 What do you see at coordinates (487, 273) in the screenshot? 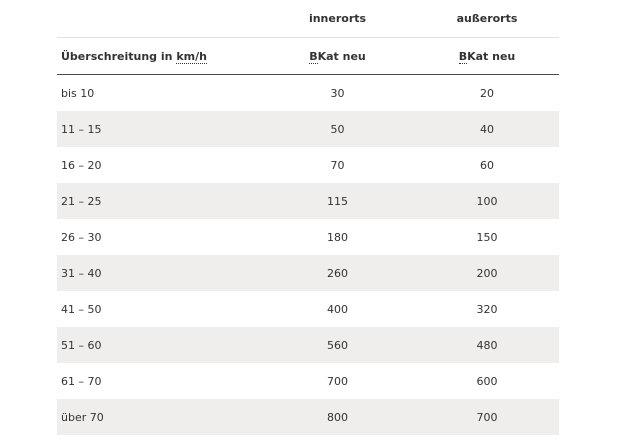
I see `cell-ausserorts: 200` at bounding box center [487, 273].